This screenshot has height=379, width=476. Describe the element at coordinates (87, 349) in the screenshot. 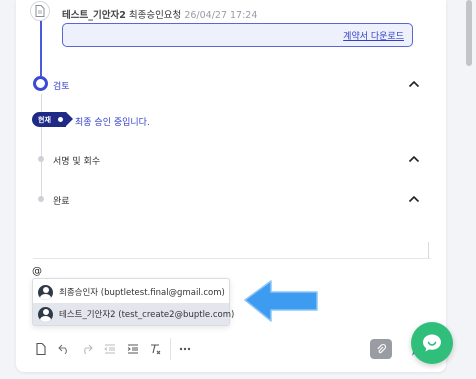

I see `redo-icon` at that location.